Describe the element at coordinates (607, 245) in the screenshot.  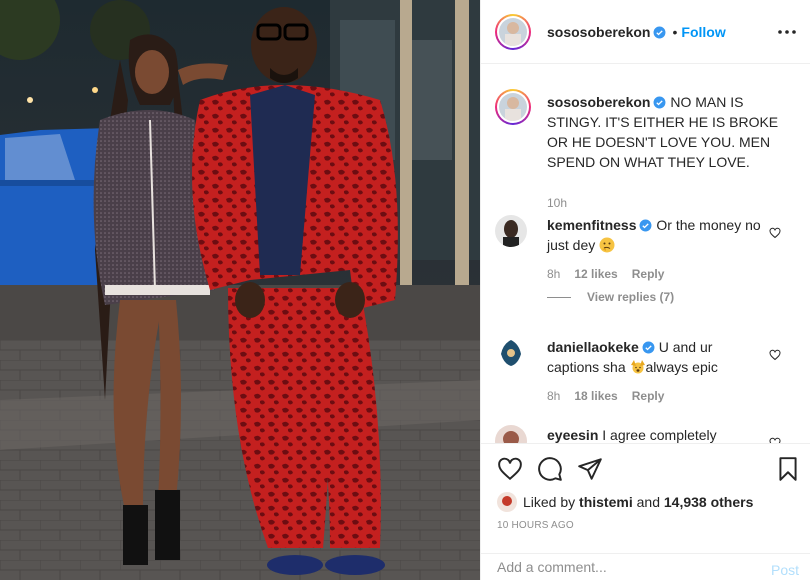
I see `thinking-face-icon` at that location.